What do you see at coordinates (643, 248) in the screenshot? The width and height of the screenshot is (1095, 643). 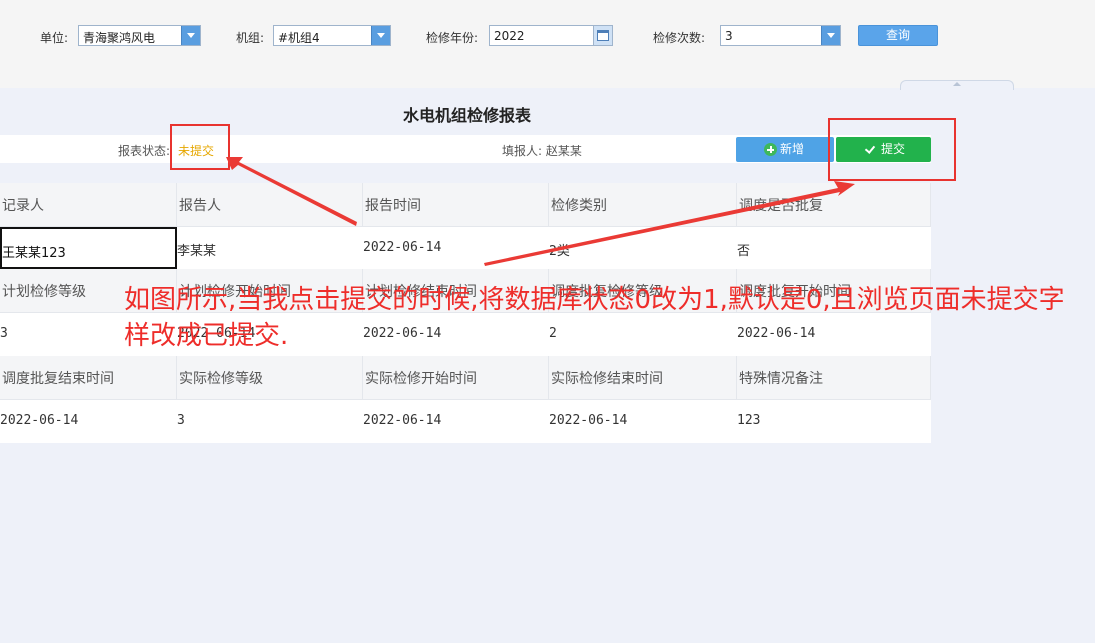 I see `table-cell: 2类` at bounding box center [643, 248].